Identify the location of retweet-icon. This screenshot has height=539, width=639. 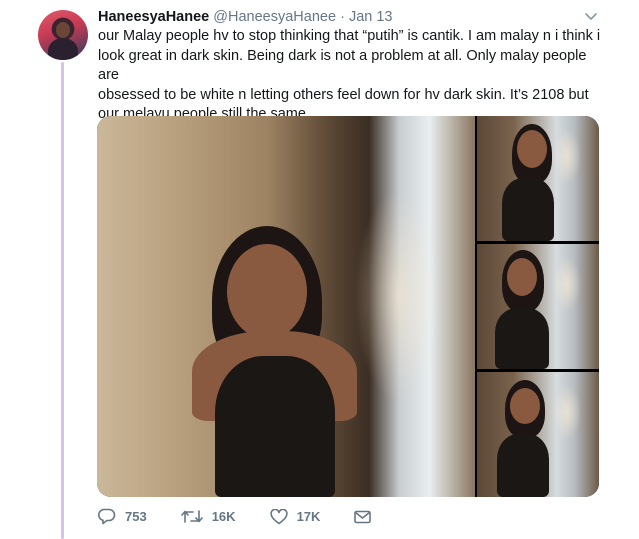
(191, 516).